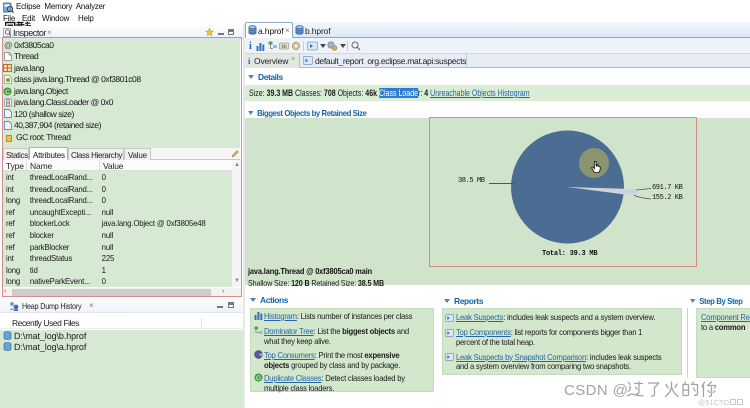  What do you see at coordinates (284, 47) in the screenshot?
I see `svg-text: kb` at bounding box center [284, 47].